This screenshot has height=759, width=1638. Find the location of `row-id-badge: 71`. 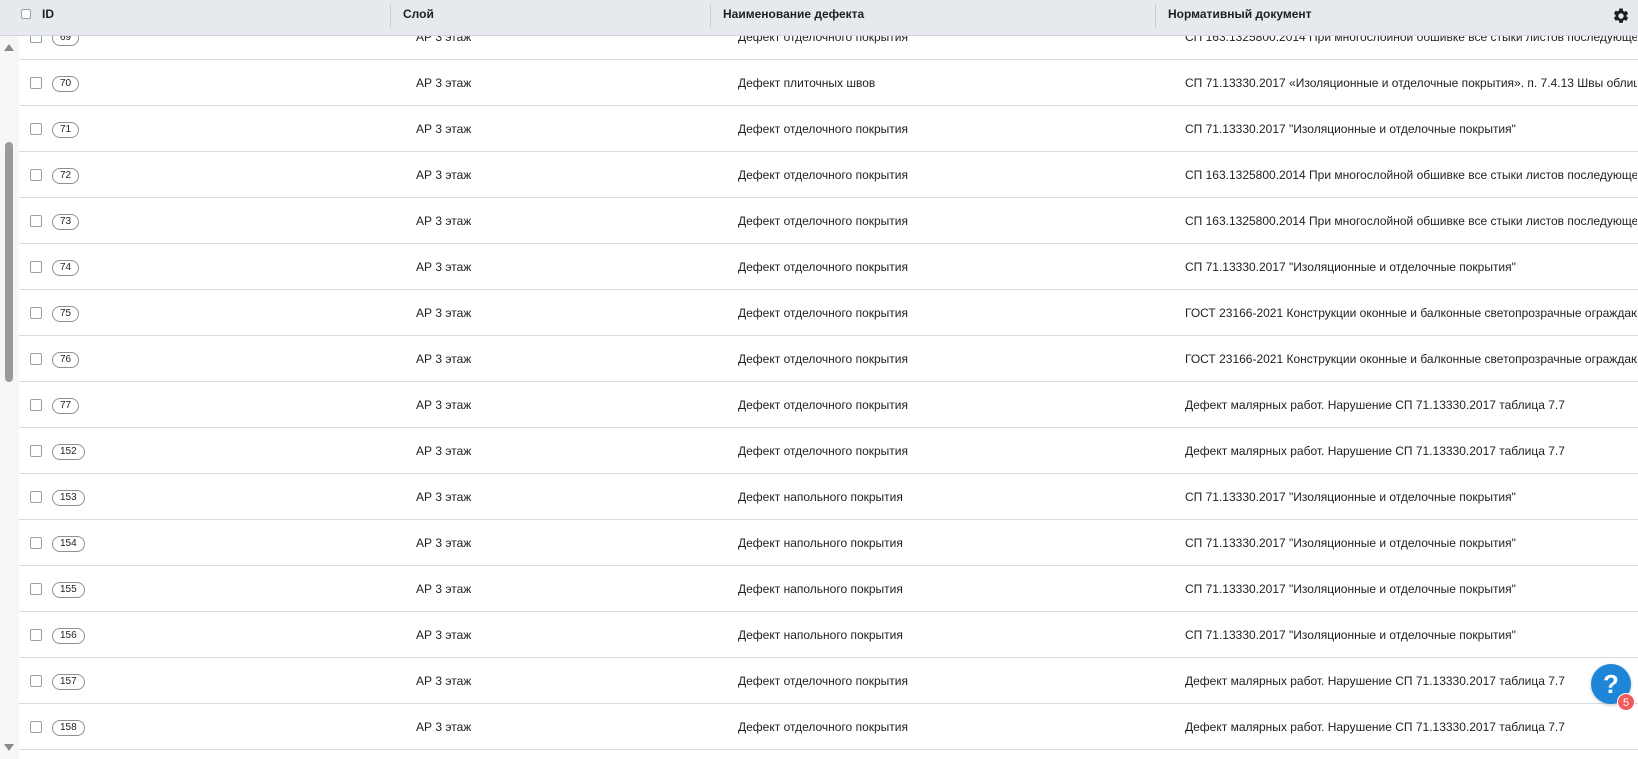

row-id-badge: 71 is located at coordinates (66, 130).